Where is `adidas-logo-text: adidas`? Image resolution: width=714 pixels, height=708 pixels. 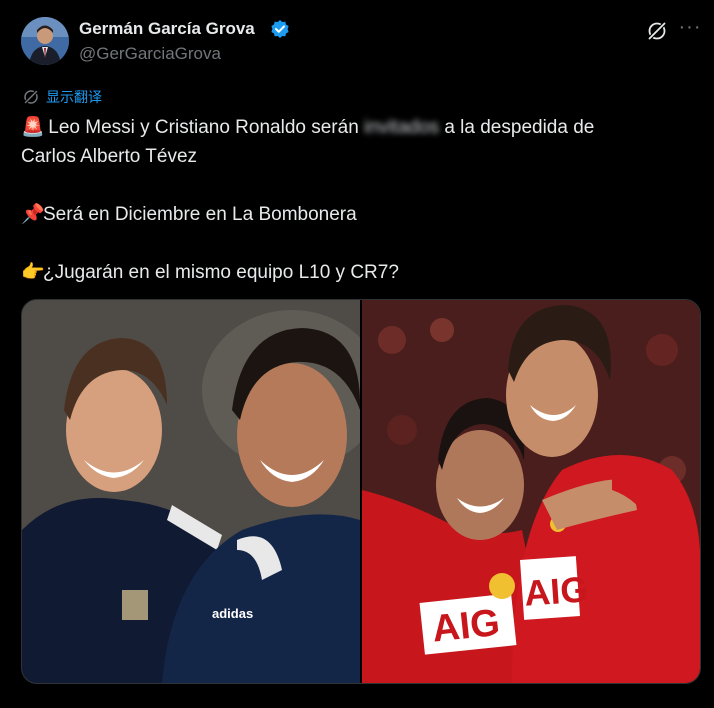
adidas-logo-text: adidas is located at coordinates (232, 613).